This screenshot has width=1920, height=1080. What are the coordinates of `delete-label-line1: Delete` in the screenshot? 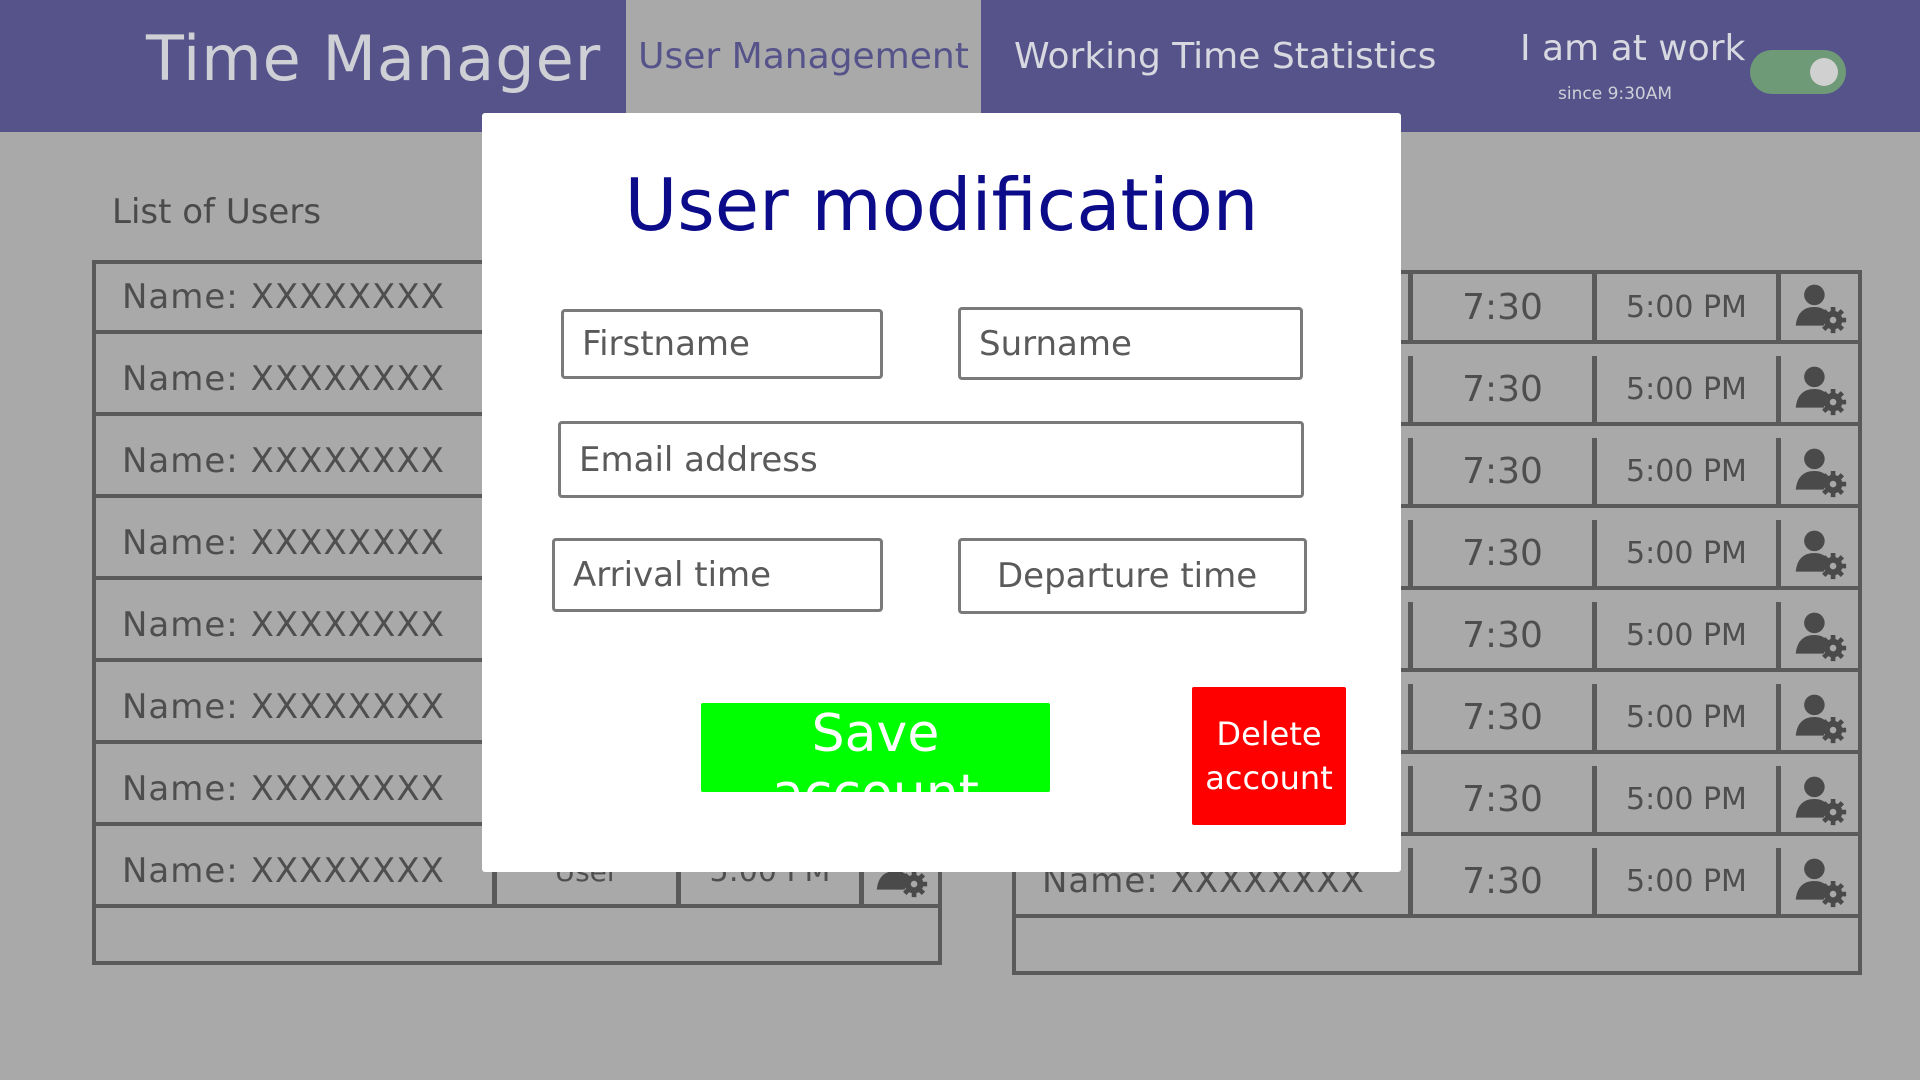 It's located at (1269, 734).